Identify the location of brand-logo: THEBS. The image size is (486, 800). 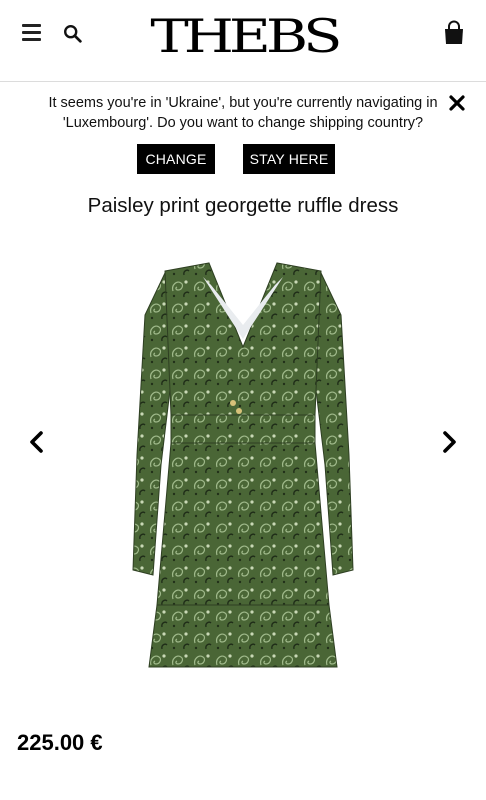
(244, 36).